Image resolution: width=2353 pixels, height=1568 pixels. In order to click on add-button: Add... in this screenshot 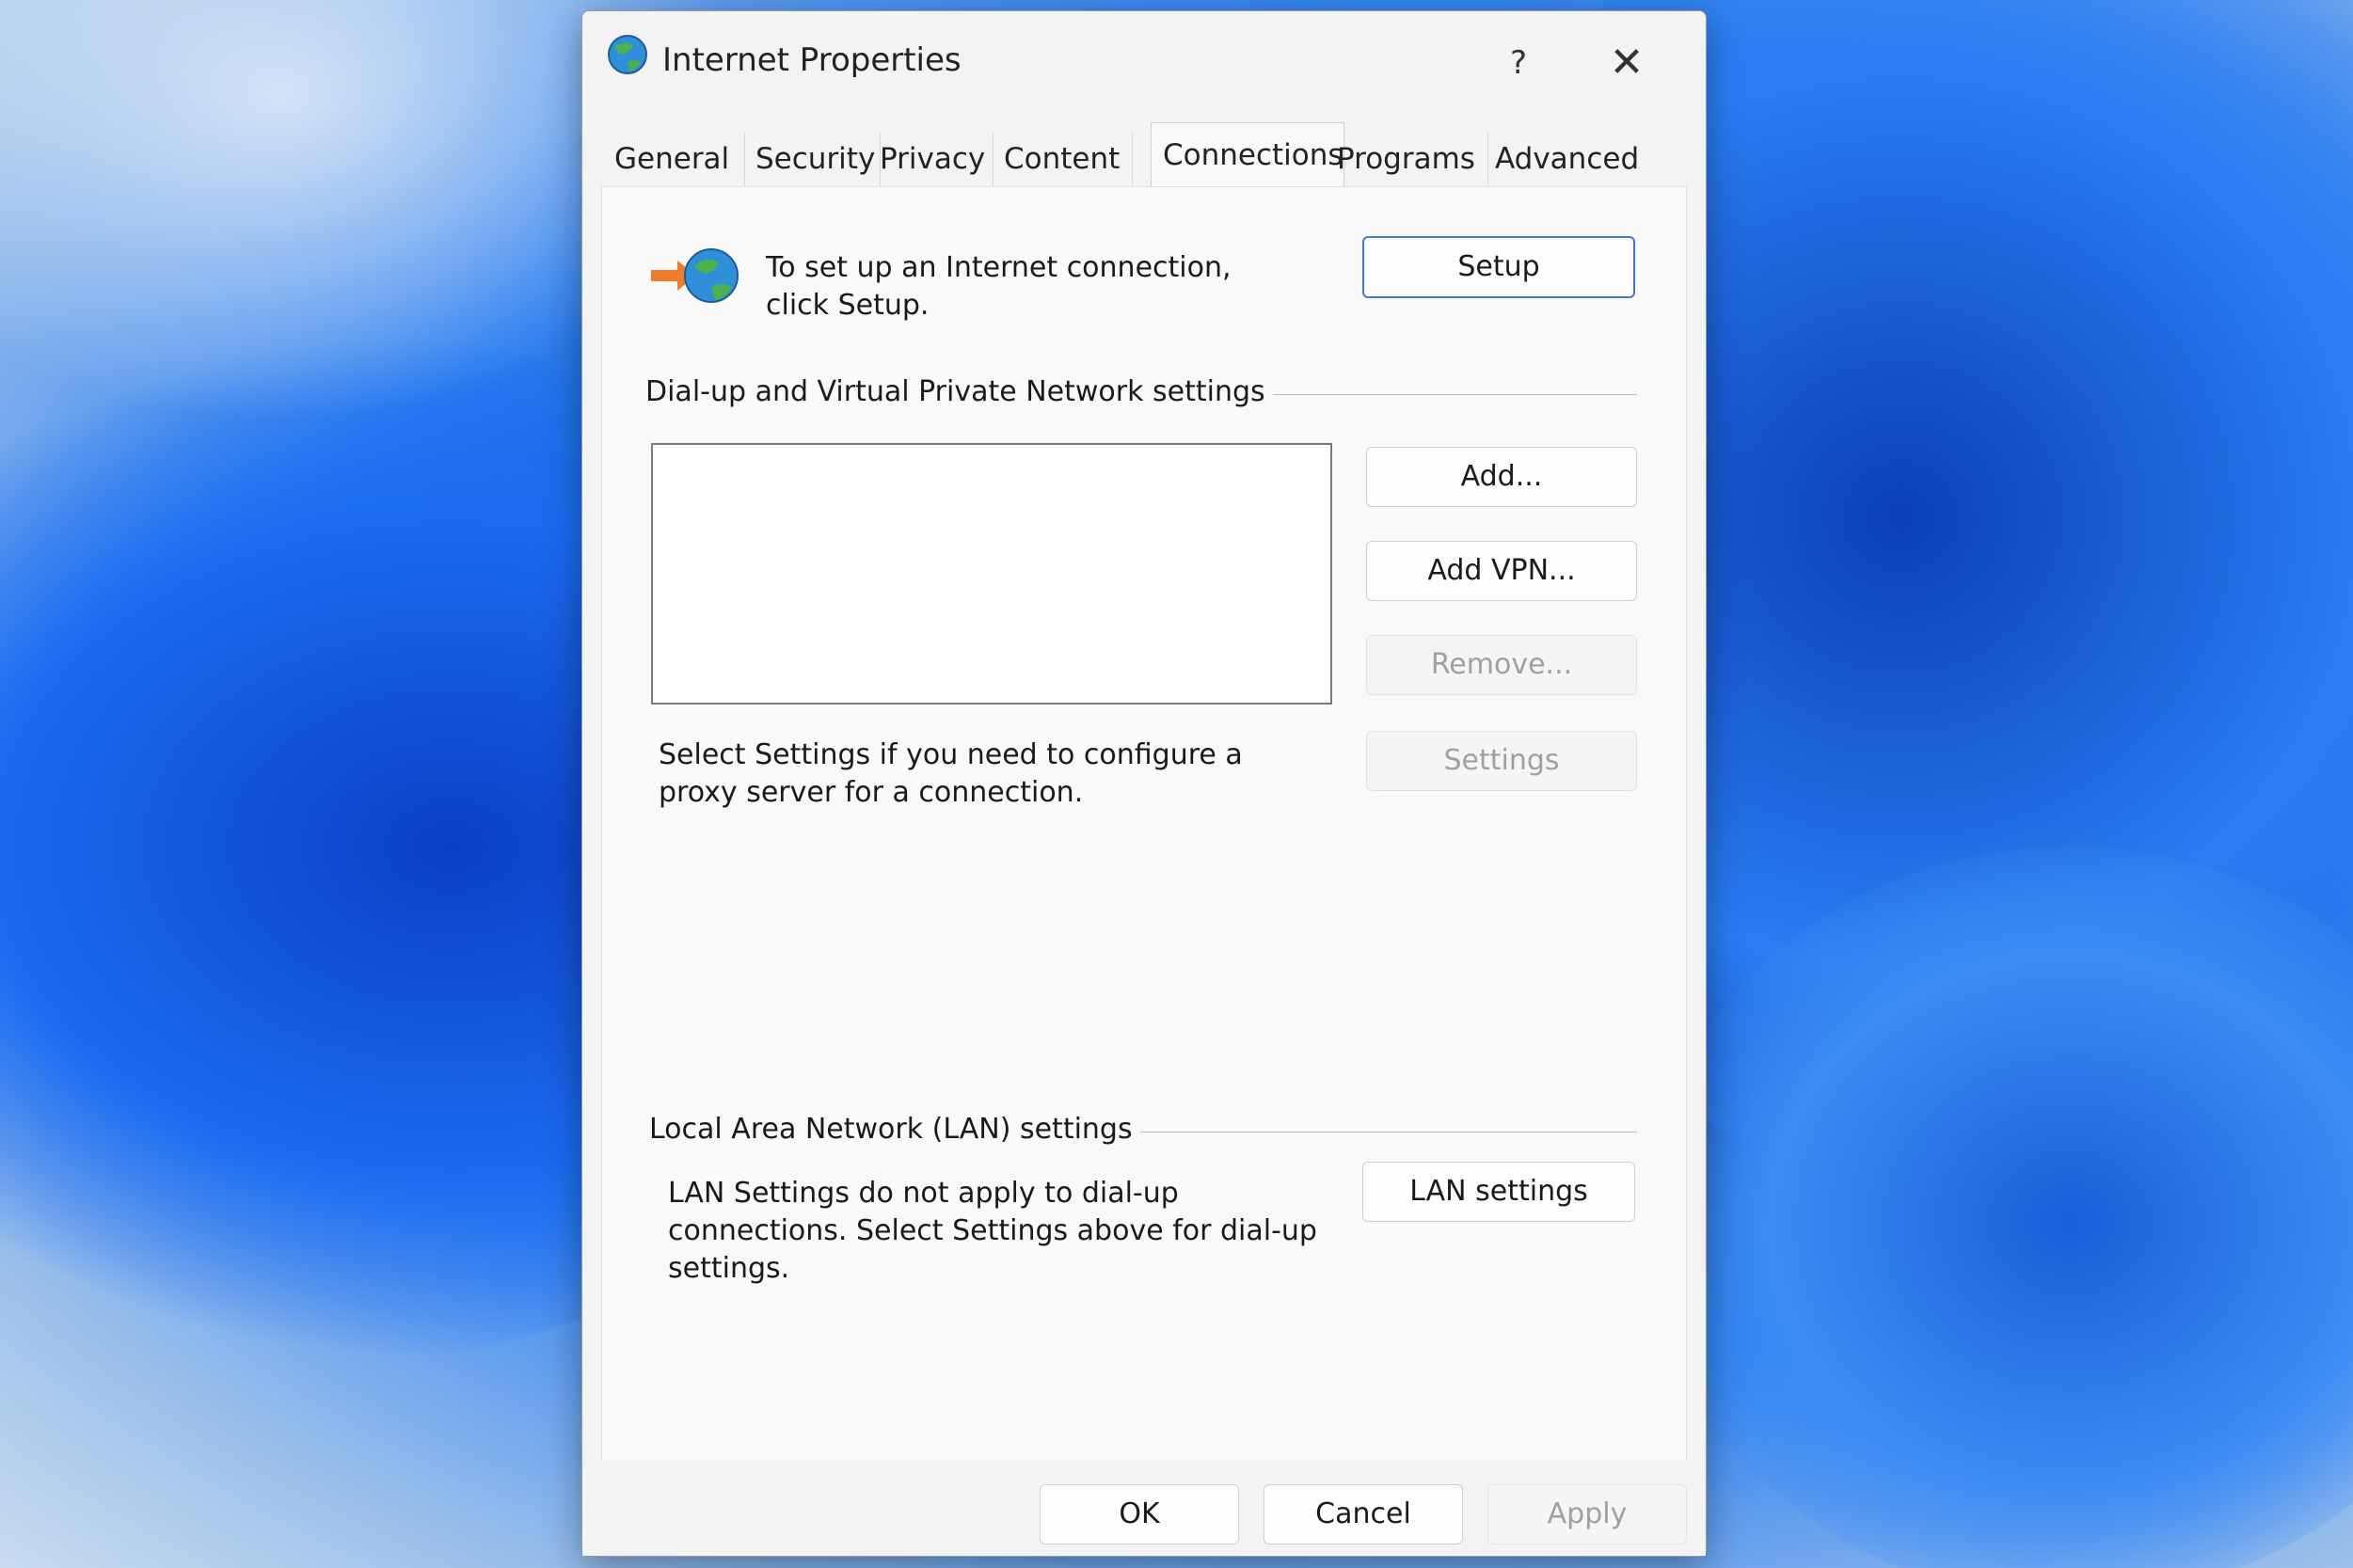, I will do `click(1501, 477)`.